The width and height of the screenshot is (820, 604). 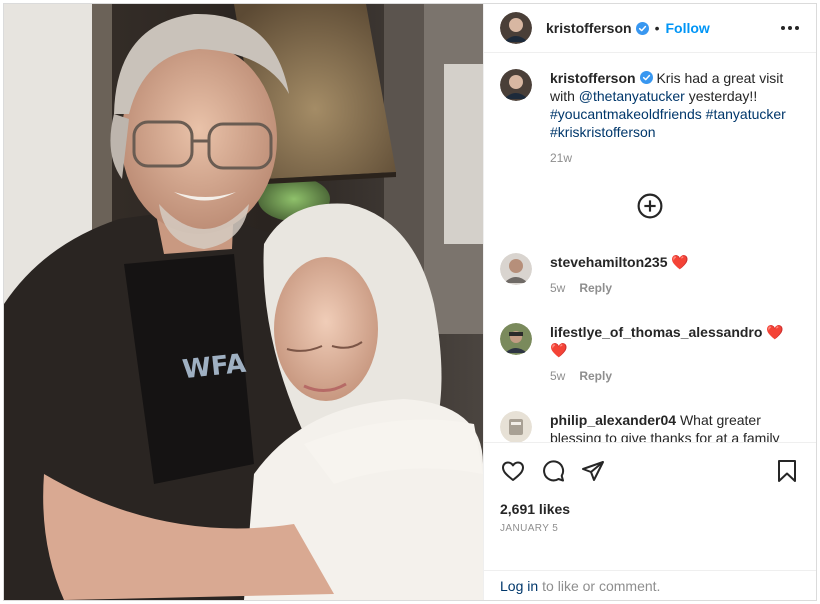 I want to click on hashtag-link: #tanyatucker, so click(x=746, y=114).